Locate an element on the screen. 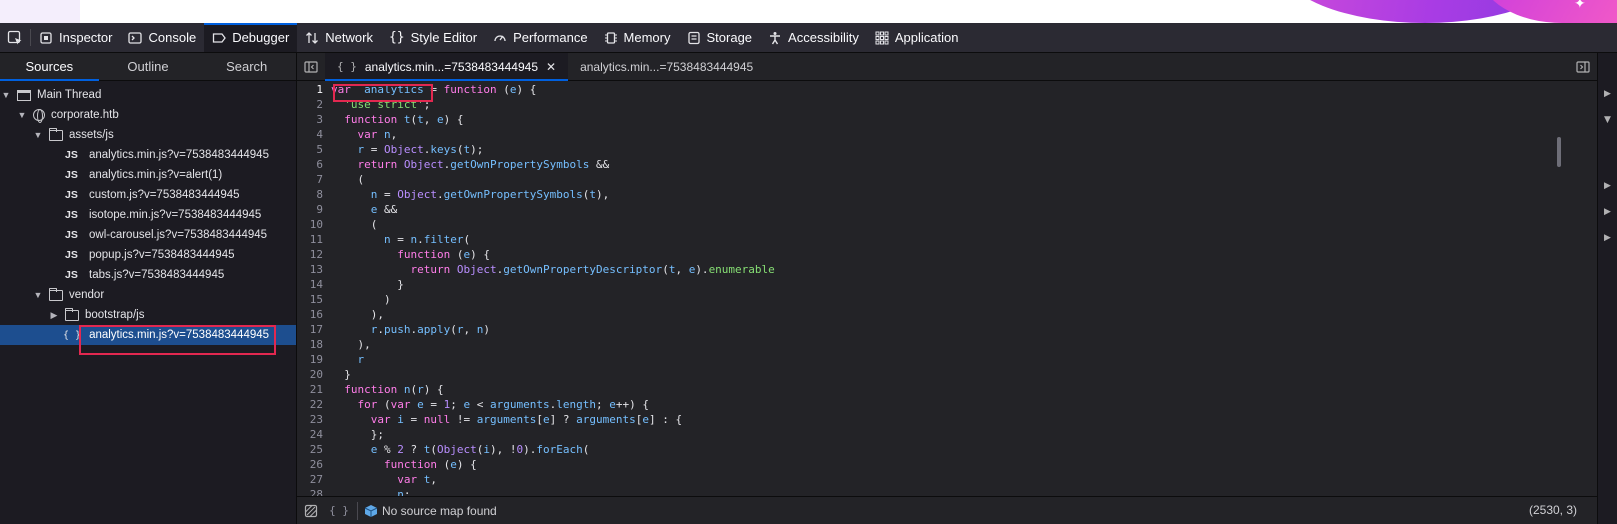 The image size is (1617, 524). source-map-status: No source map found is located at coordinates (439, 511).